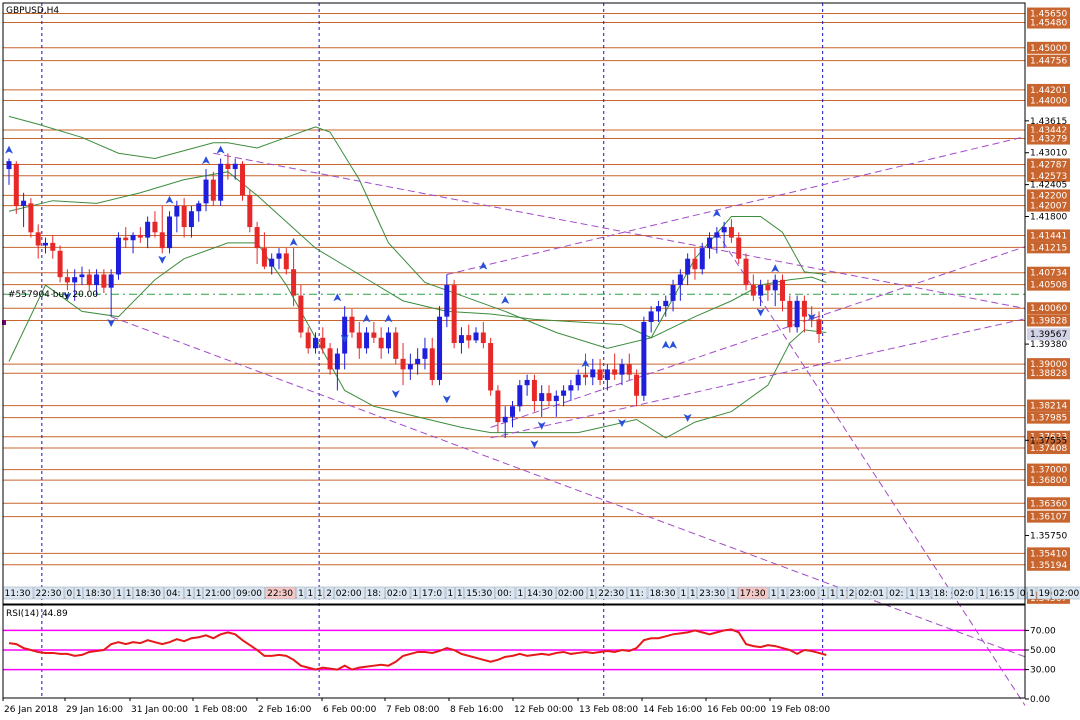 The width and height of the screenshot is (1080, 720). I want to click on price-label: 1.44000, so click(1048, 102).